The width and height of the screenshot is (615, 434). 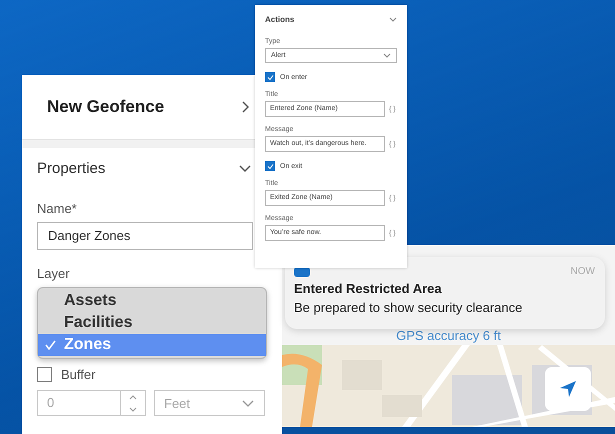 What do you see at coordinates (408, 307) in the screenshot?
I see `notification-message: Be prepared to show security clearance` at bounding box center [408, 307].